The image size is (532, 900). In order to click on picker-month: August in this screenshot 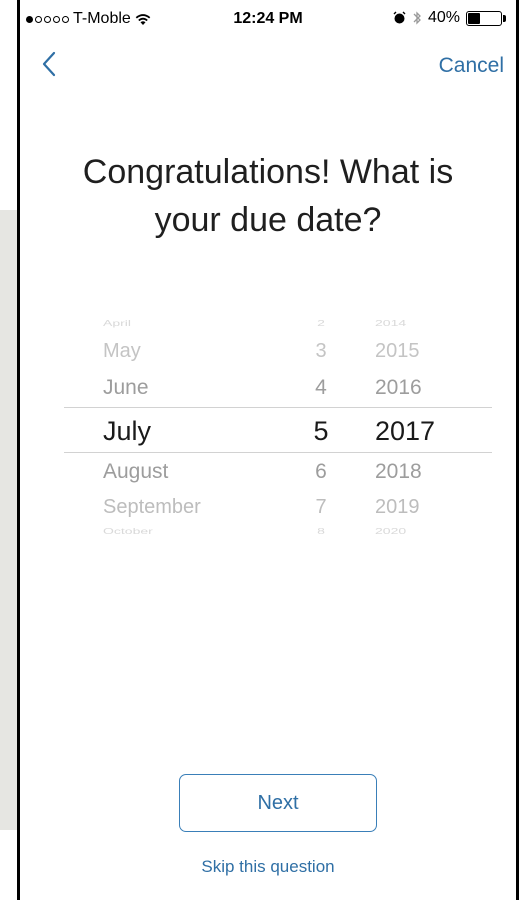, I will do `click(136, 471)`.